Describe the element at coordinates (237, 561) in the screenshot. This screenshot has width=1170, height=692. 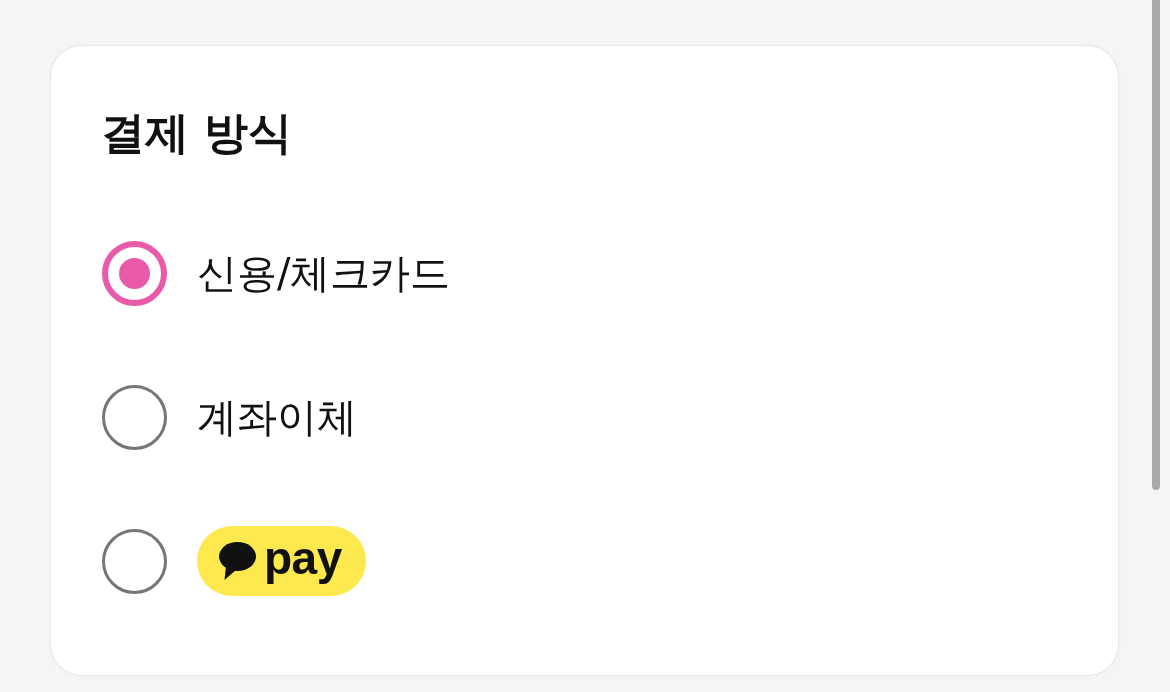
I see `speech-bubble-icon` at that location.